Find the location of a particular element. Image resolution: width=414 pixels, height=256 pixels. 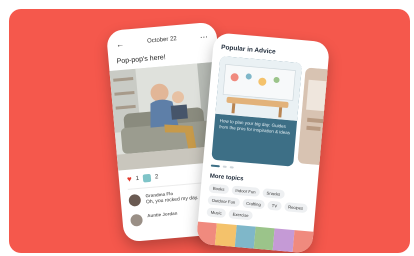

topic-chip: Snacks is located at coordinates (273, 194).